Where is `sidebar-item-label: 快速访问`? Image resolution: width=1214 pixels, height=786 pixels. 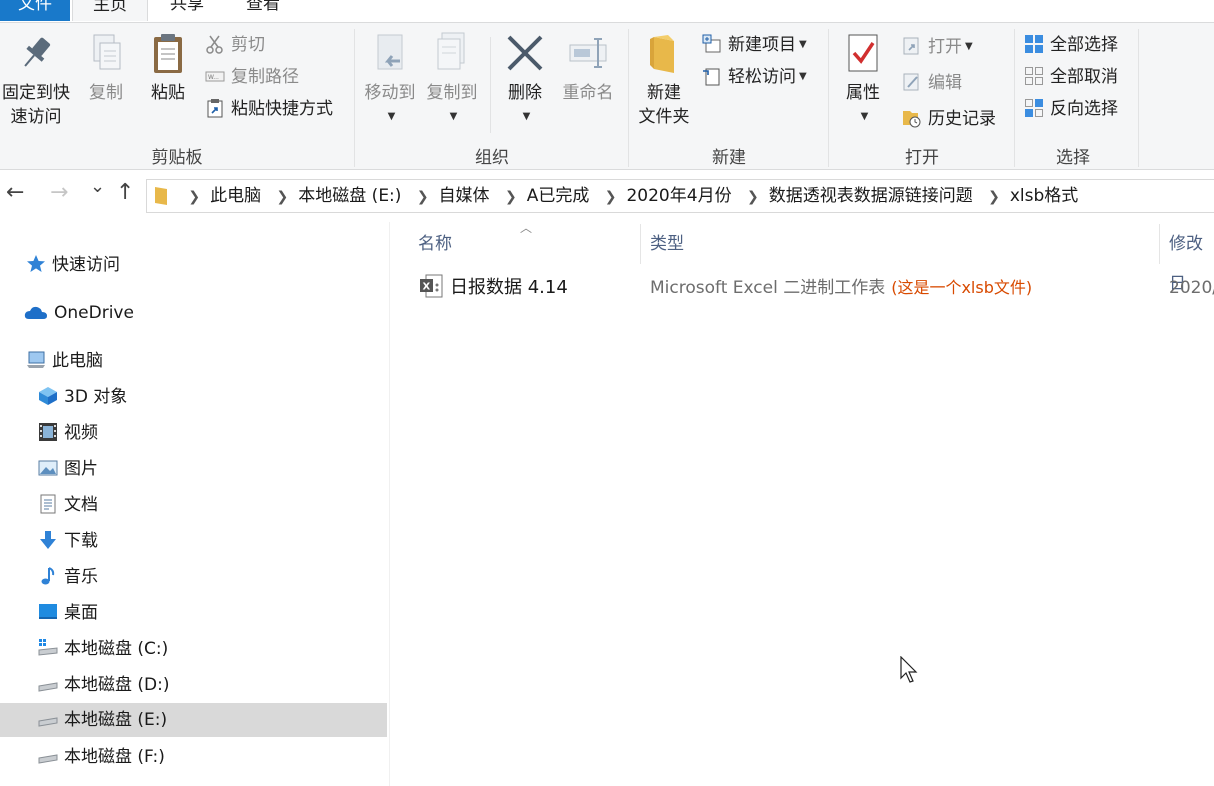 sidebar-item-label: 快速访问 is located at coordinates (86, 265).